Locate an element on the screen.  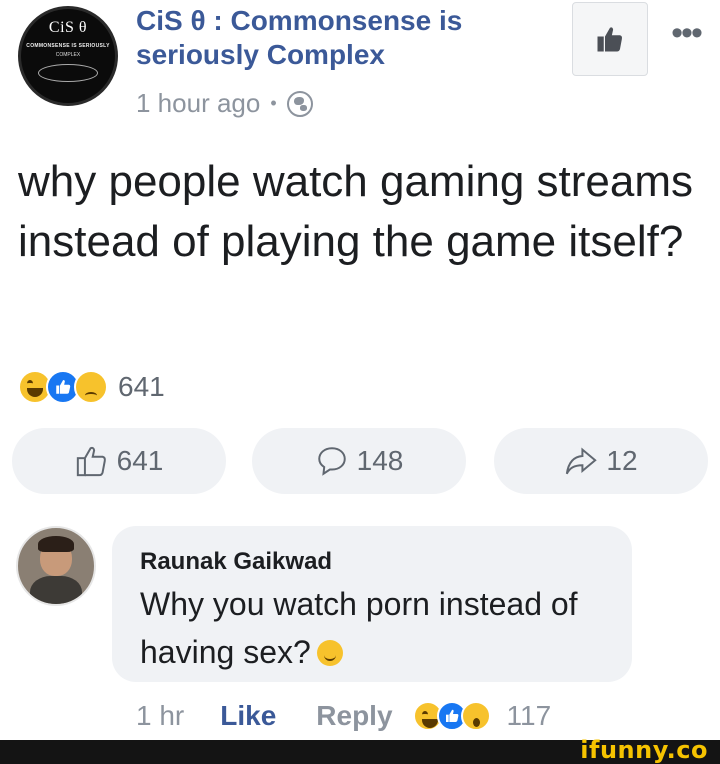
wow-reaction-icon is located at coordinates (475, 716).